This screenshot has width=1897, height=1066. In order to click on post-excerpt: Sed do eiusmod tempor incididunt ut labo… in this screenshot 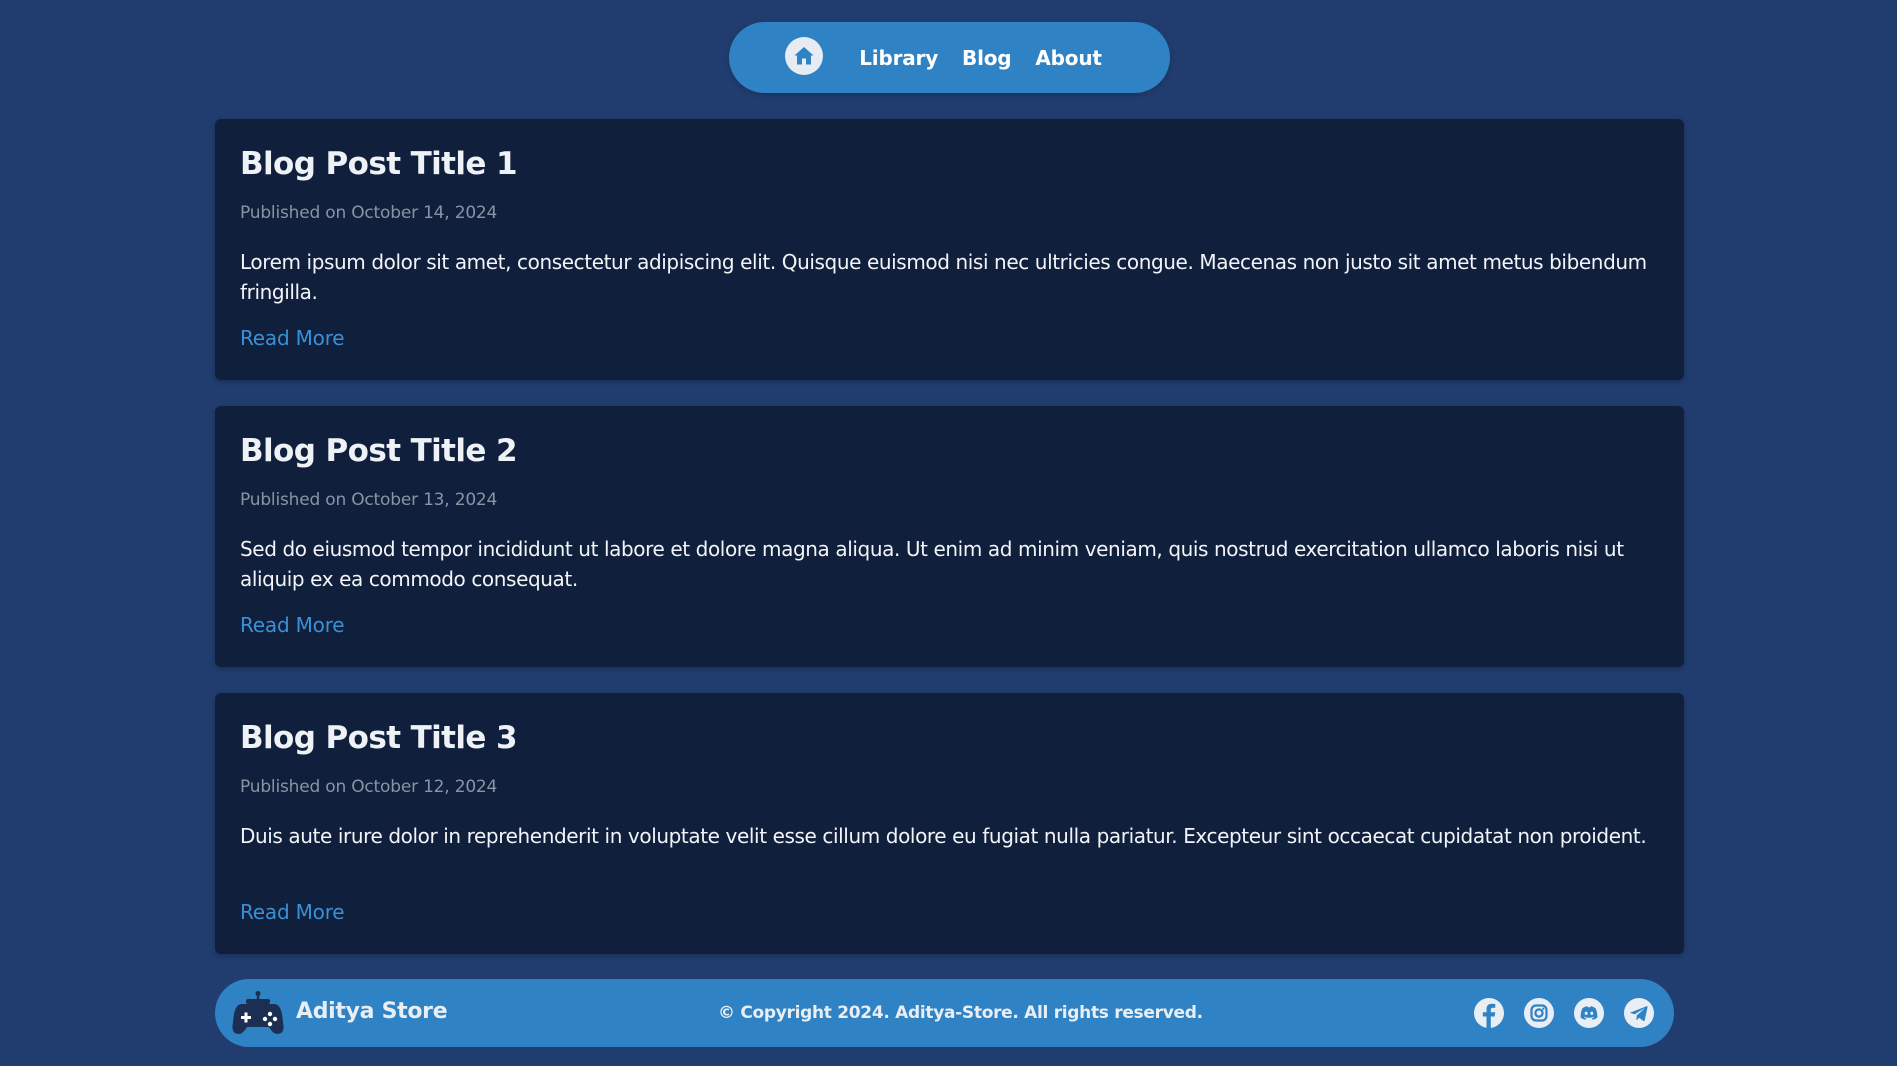, I will do `click(932, 564)`.